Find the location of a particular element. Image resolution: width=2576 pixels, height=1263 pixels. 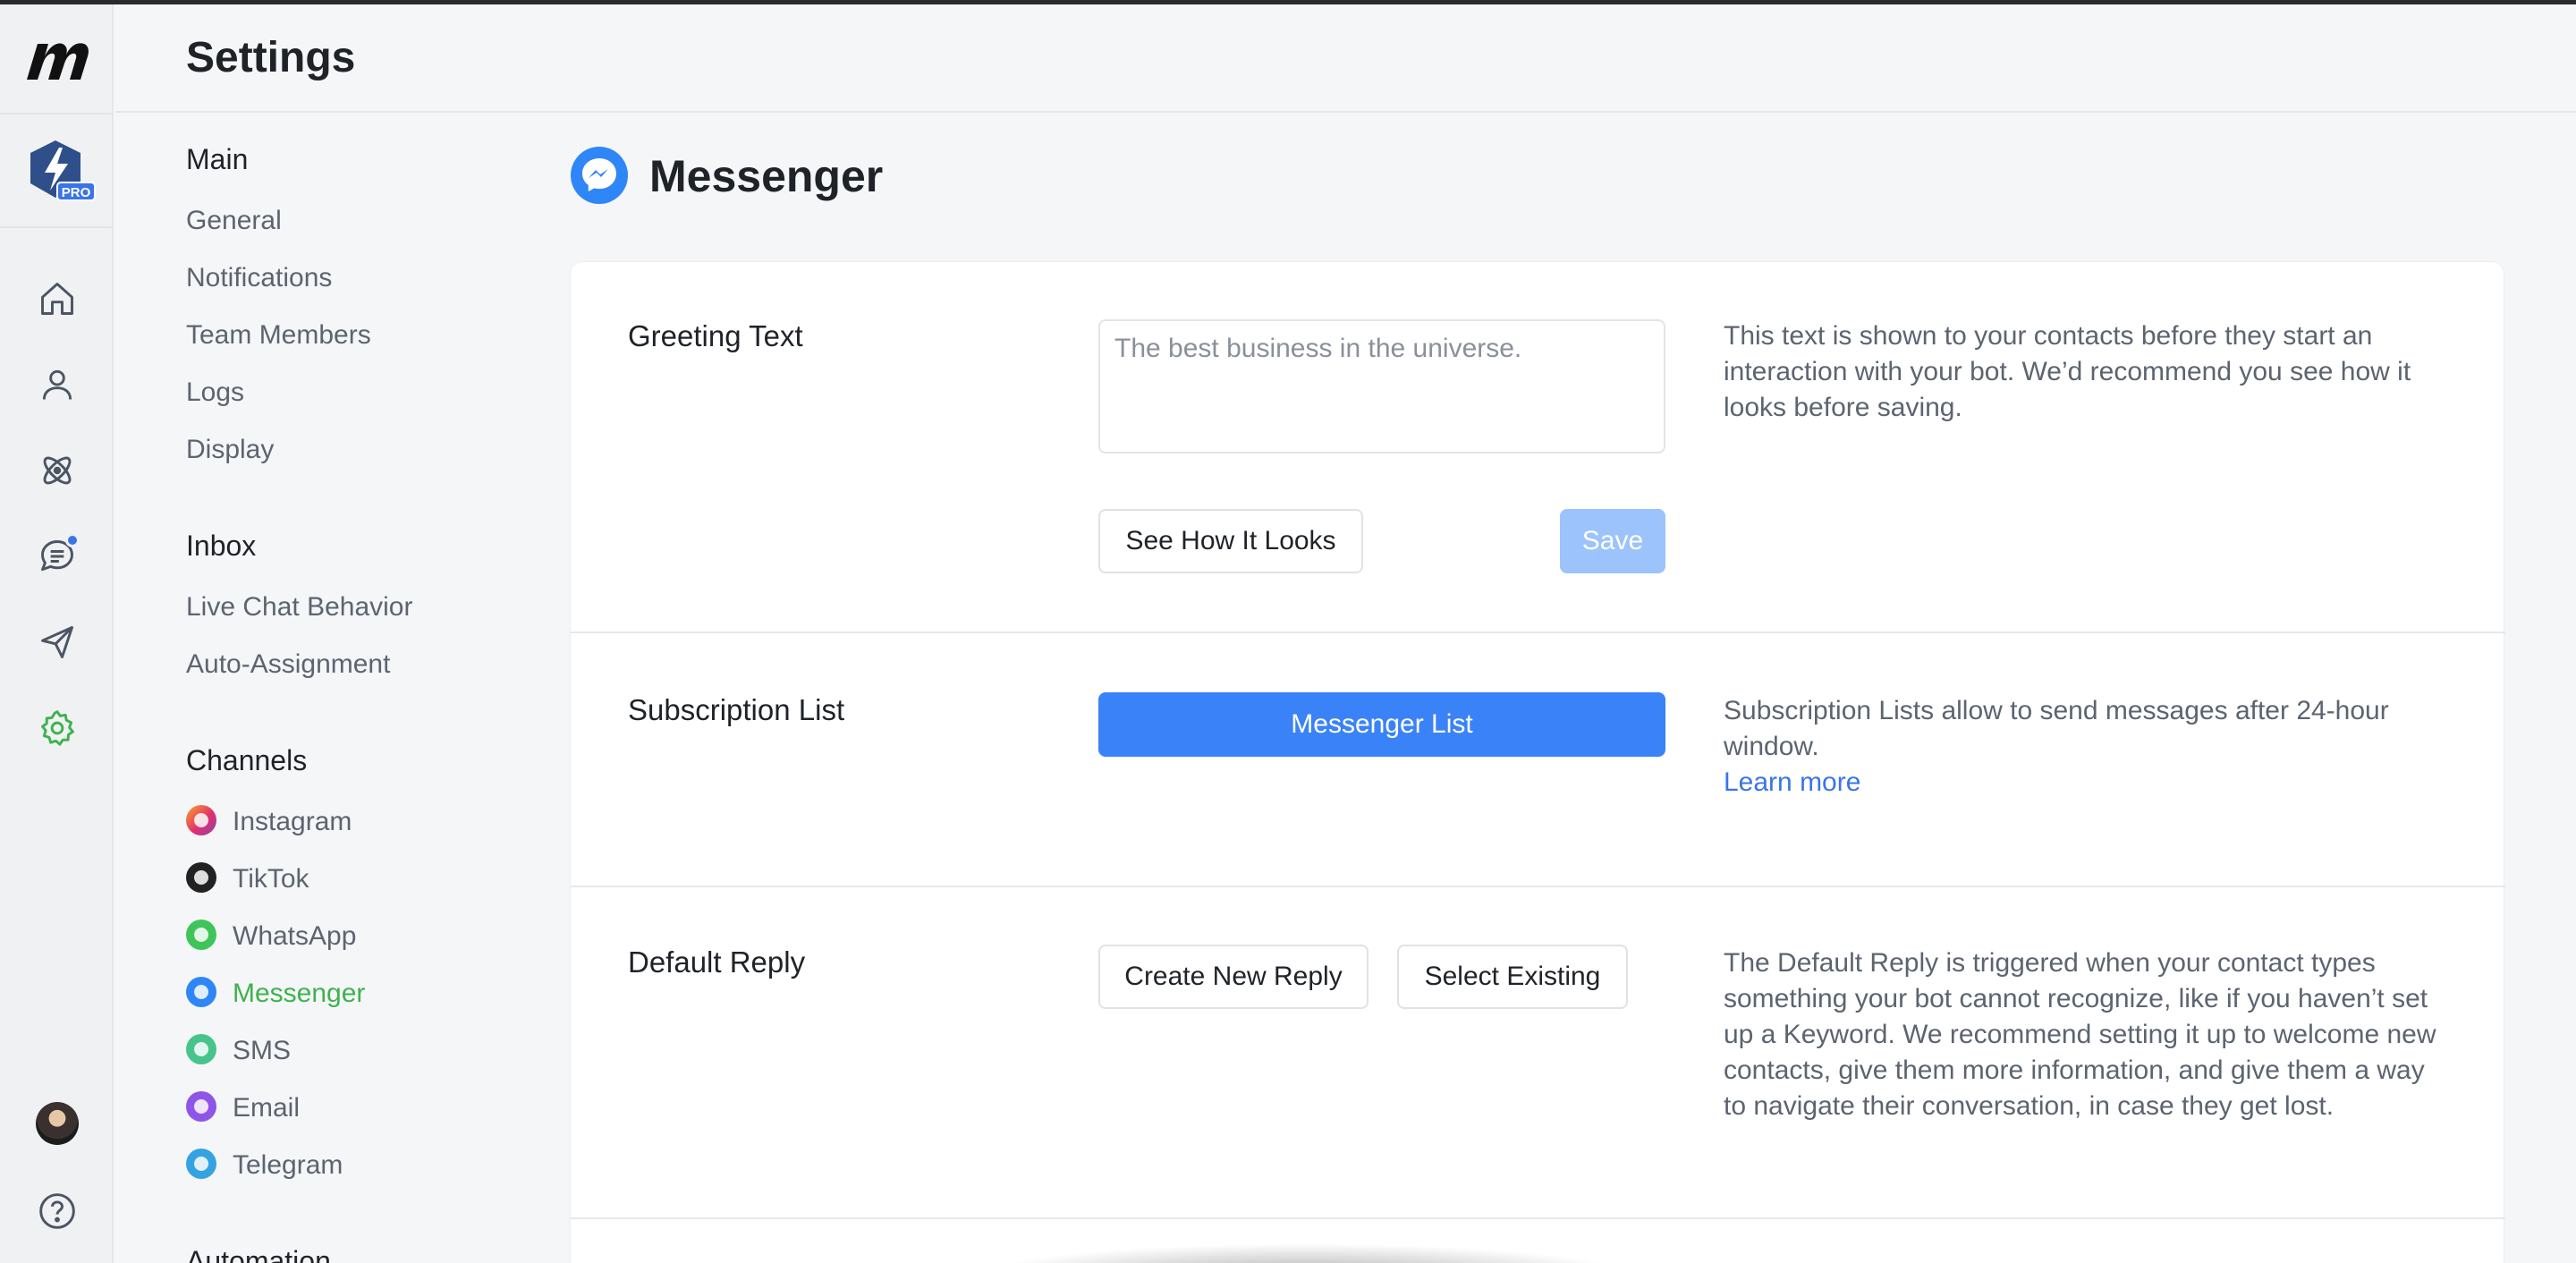

nav-item-whatsapp: WhatsApp is located at coordinates (271, 936).